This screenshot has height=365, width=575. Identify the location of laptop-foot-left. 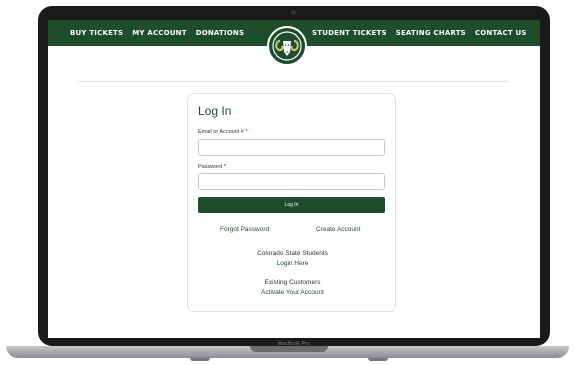
(200, 359).